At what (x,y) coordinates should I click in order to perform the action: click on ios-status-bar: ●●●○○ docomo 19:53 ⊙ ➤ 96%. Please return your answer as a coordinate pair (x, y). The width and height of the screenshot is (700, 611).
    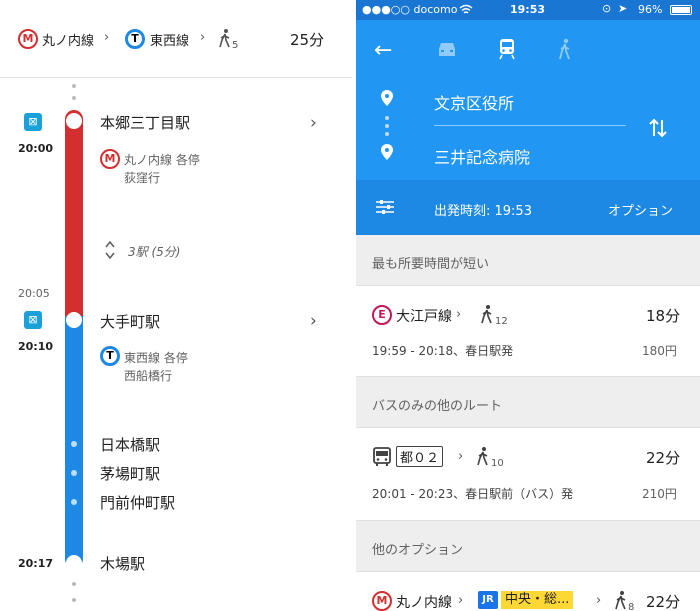
    Looking at the image, I should click on (528, 10).